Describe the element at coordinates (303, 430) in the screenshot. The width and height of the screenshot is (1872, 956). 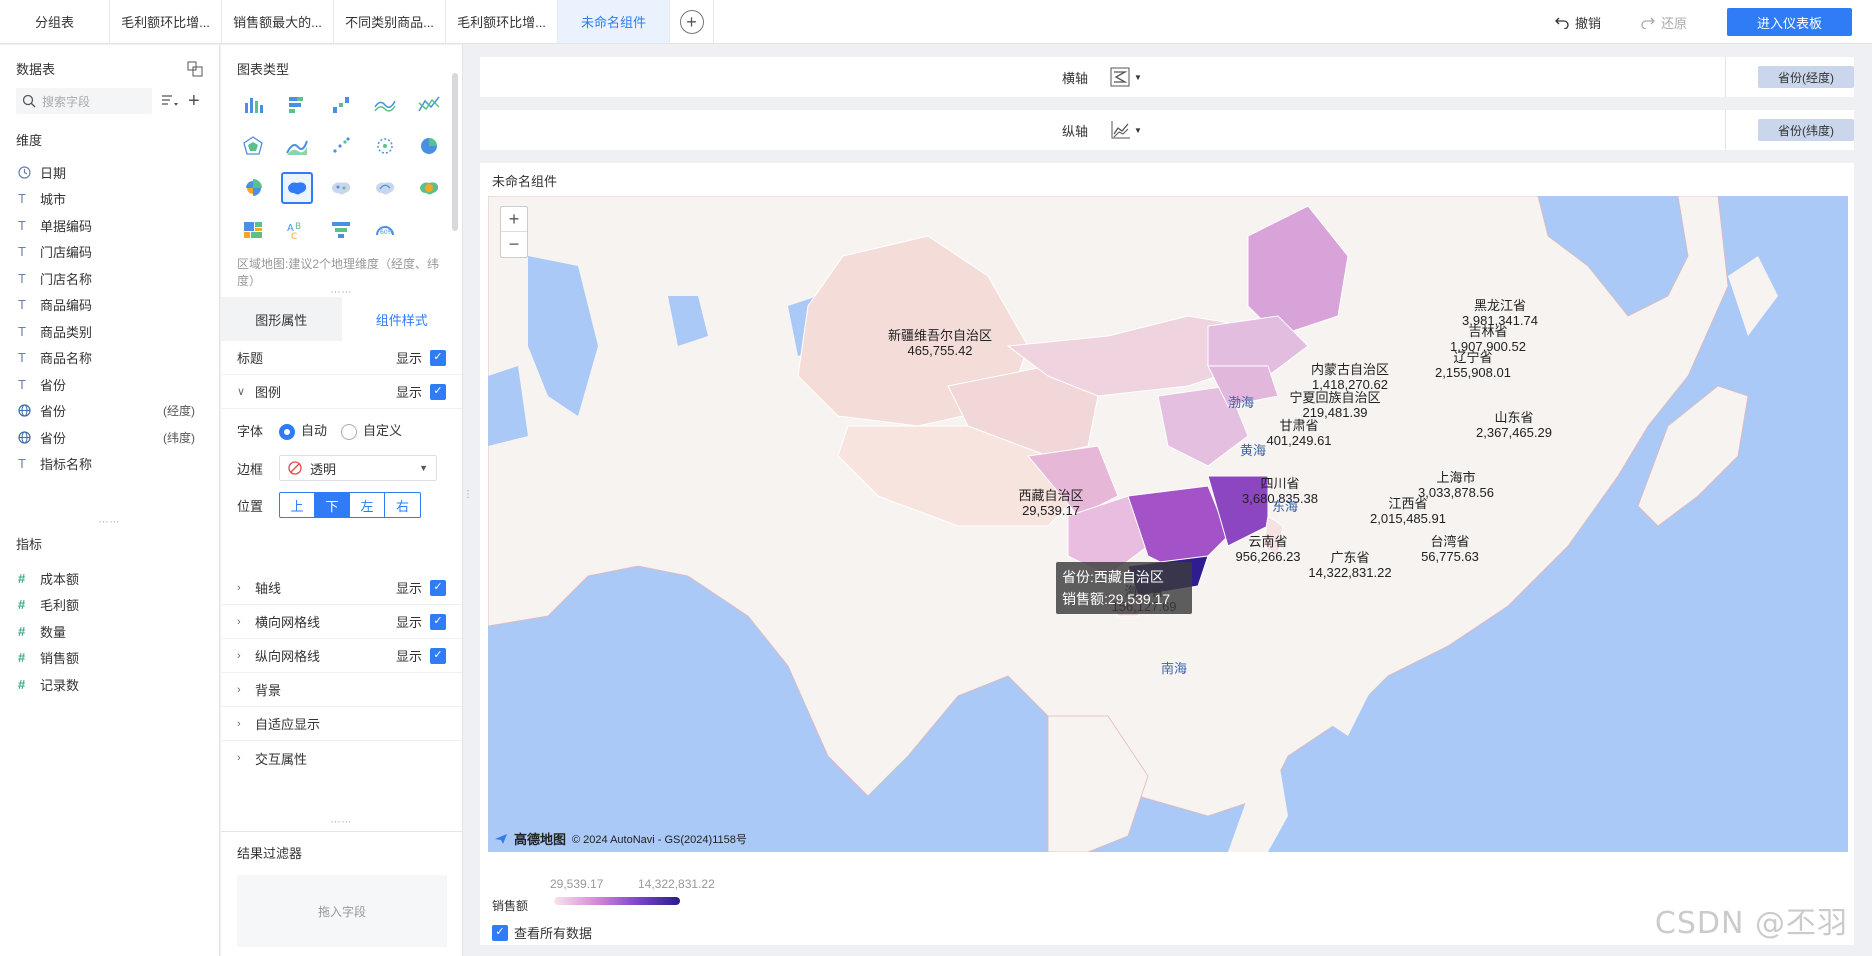
I see `font-auto-radio: 自动` at that location.